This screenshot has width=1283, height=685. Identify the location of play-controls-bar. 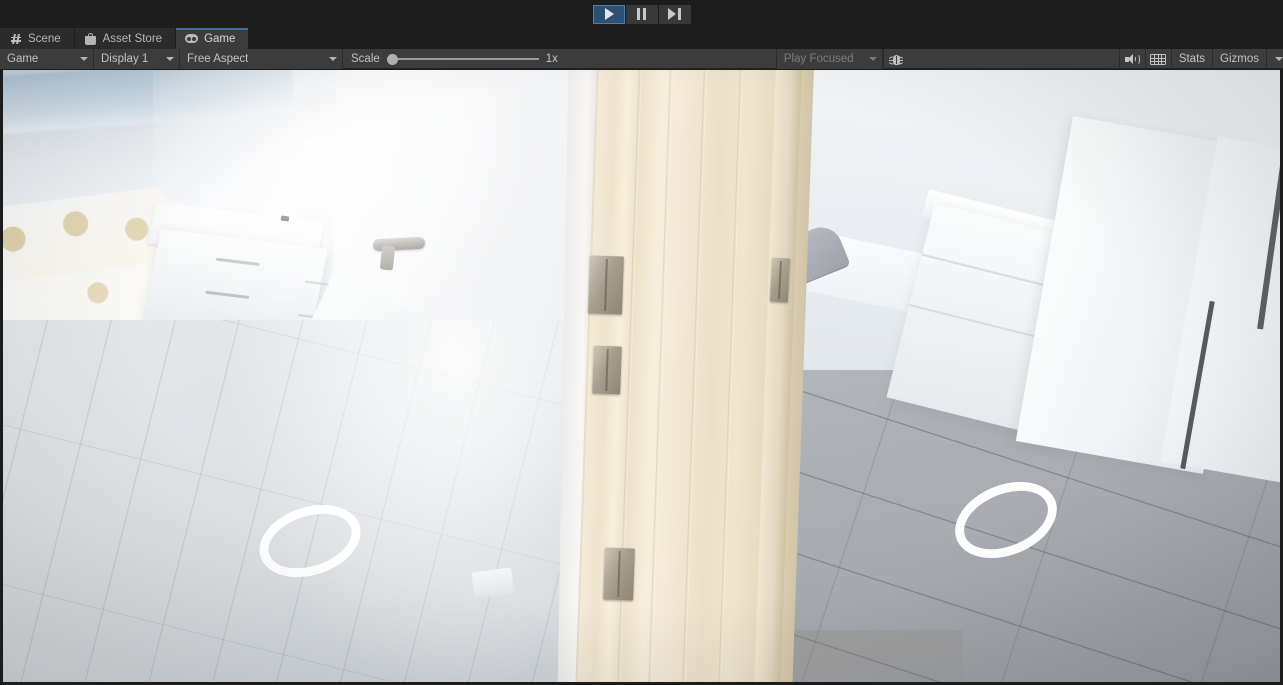
(641, 14).